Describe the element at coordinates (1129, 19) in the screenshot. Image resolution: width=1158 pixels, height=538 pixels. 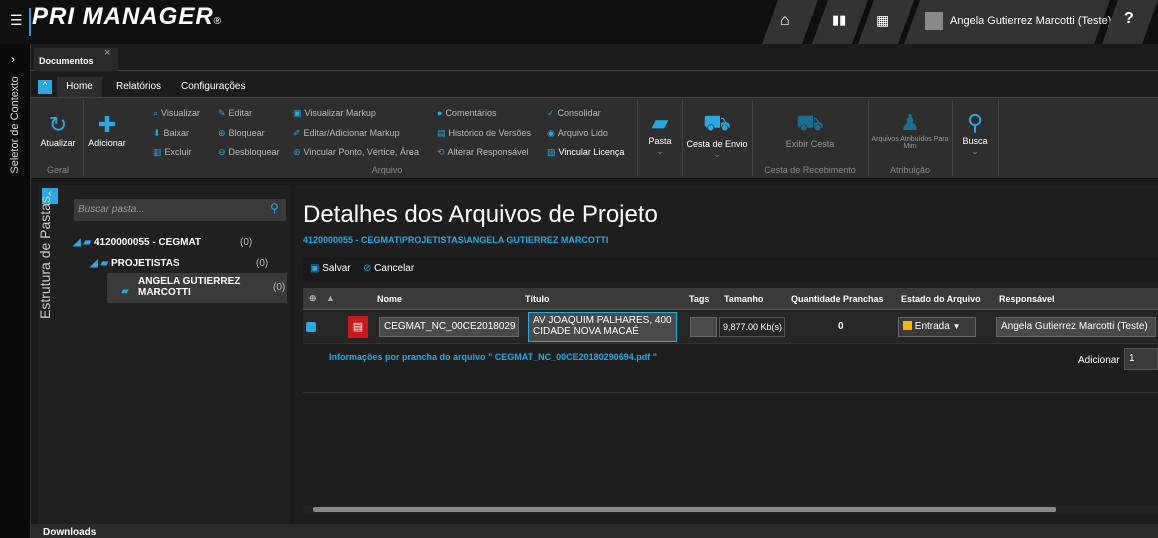
I see `help-icon: ?` at that location.